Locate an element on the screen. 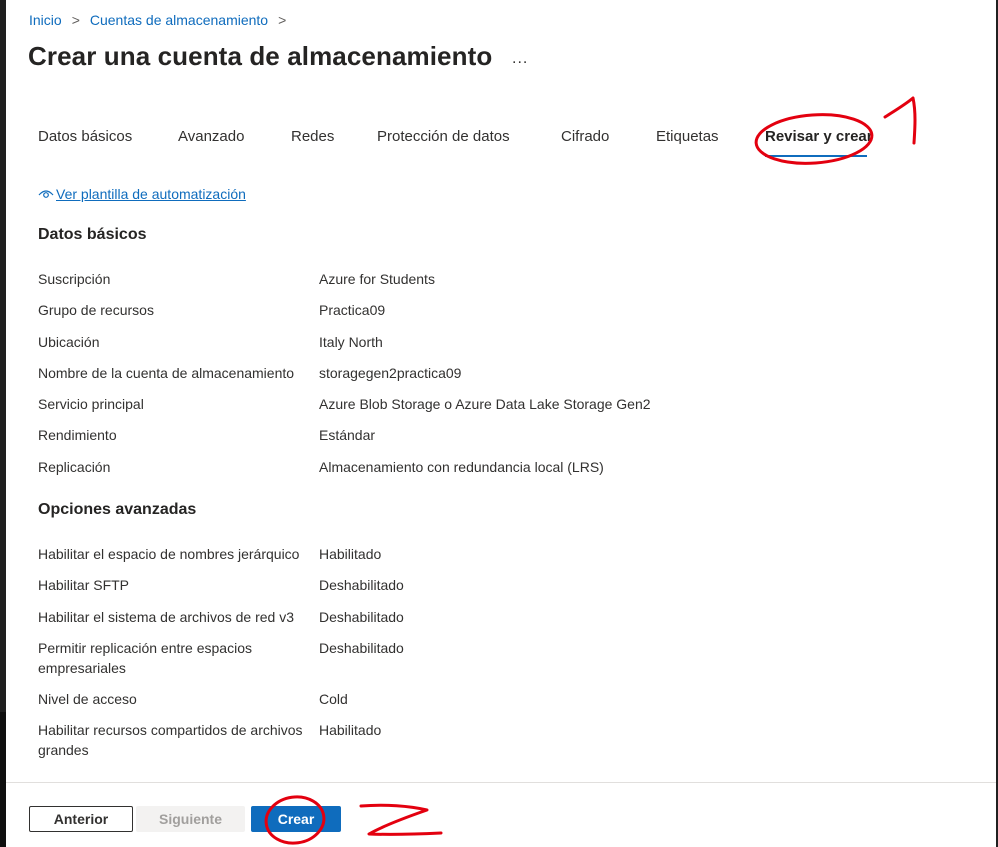  row-label: Suscripción is located at coordinates (74, 279).